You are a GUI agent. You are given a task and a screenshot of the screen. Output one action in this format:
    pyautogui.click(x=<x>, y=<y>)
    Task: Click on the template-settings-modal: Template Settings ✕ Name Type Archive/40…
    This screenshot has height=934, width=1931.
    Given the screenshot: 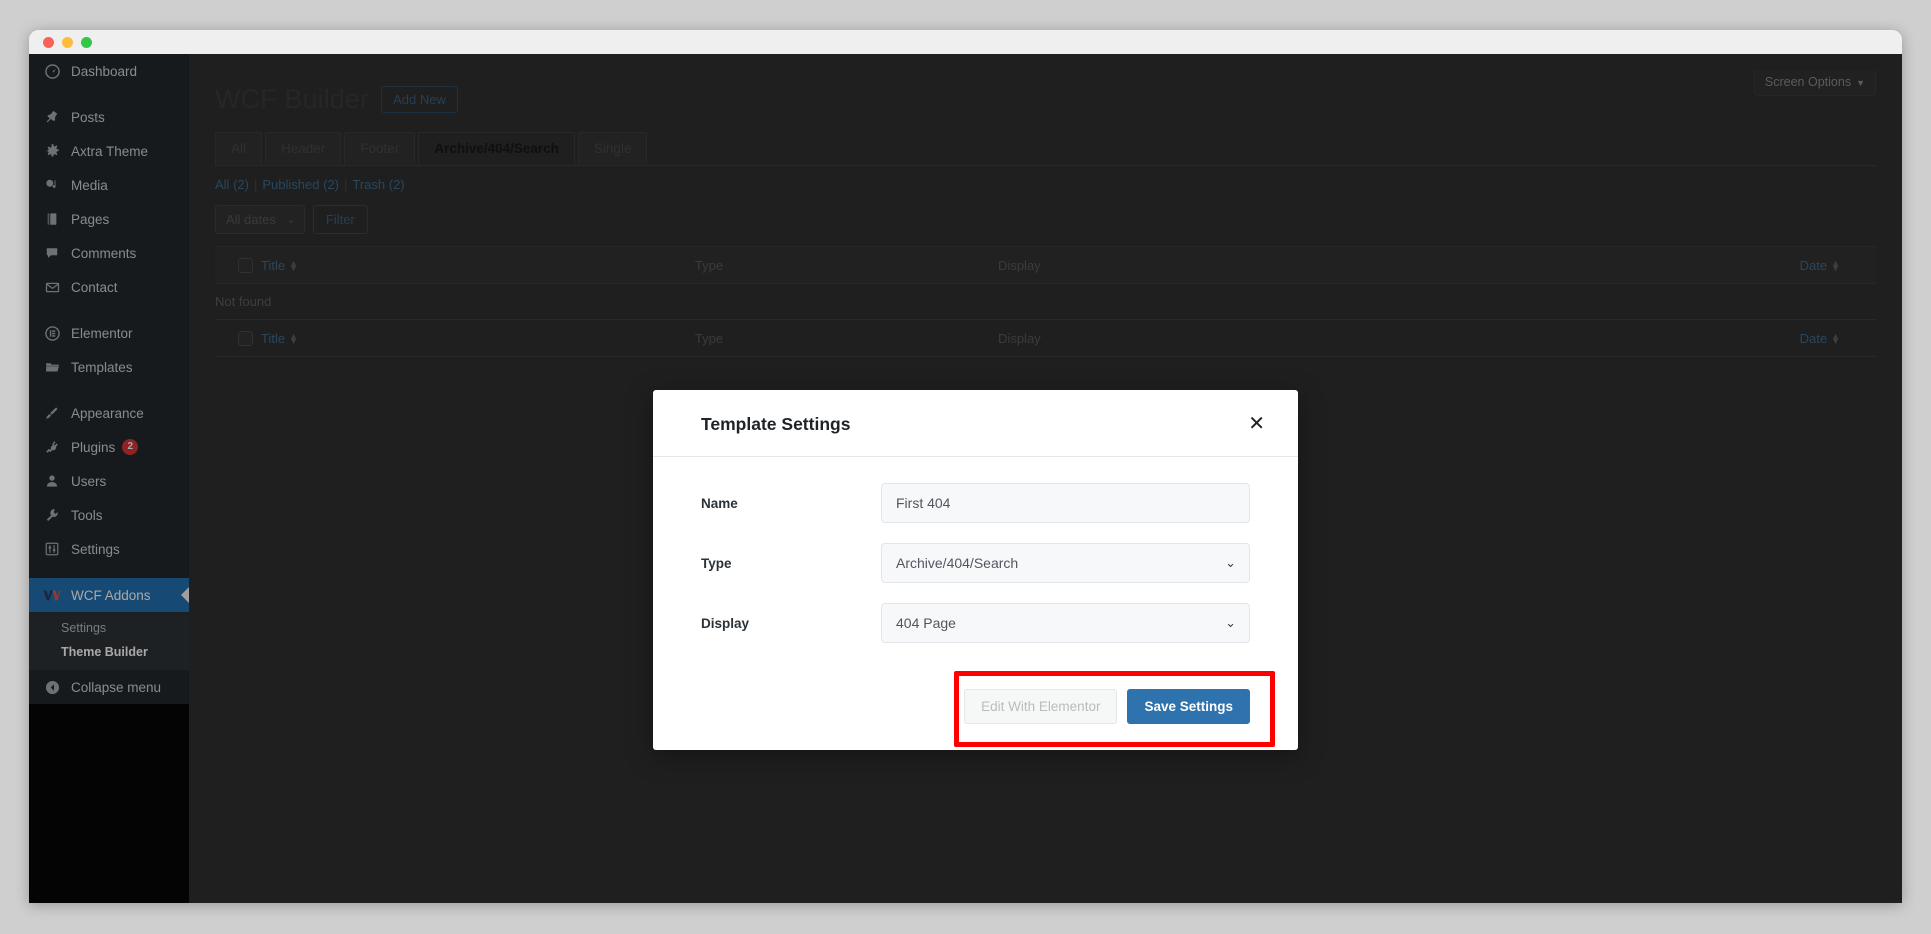 What is the action you would take?
    pyautogui.click(x=975, y=570)
    